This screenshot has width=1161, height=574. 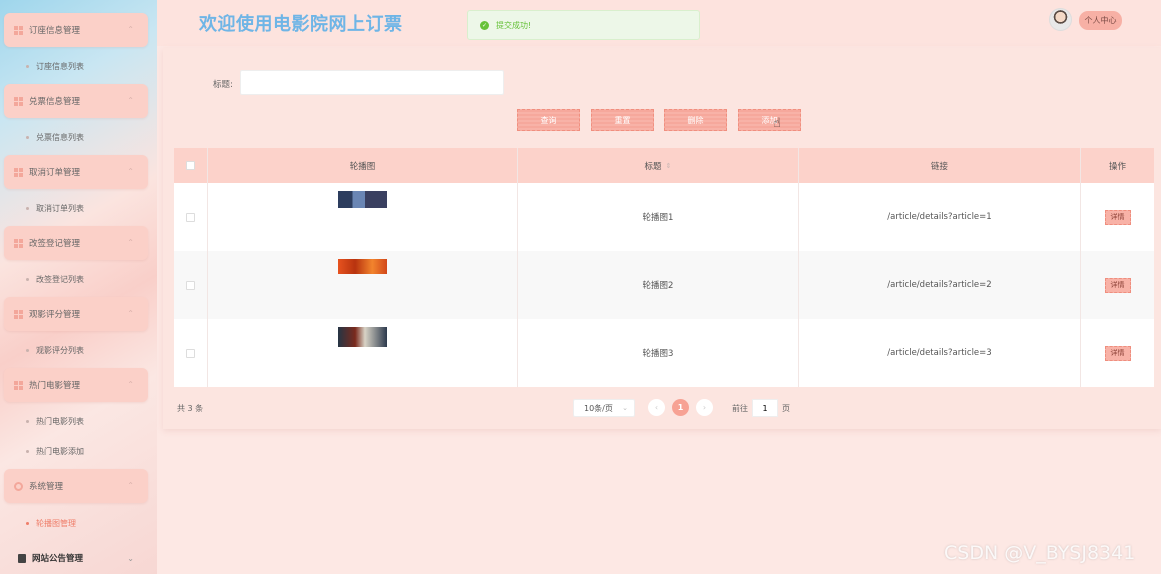 I want to click on success-toast: ✓ 提交成功!, so click(x=583, y=25).